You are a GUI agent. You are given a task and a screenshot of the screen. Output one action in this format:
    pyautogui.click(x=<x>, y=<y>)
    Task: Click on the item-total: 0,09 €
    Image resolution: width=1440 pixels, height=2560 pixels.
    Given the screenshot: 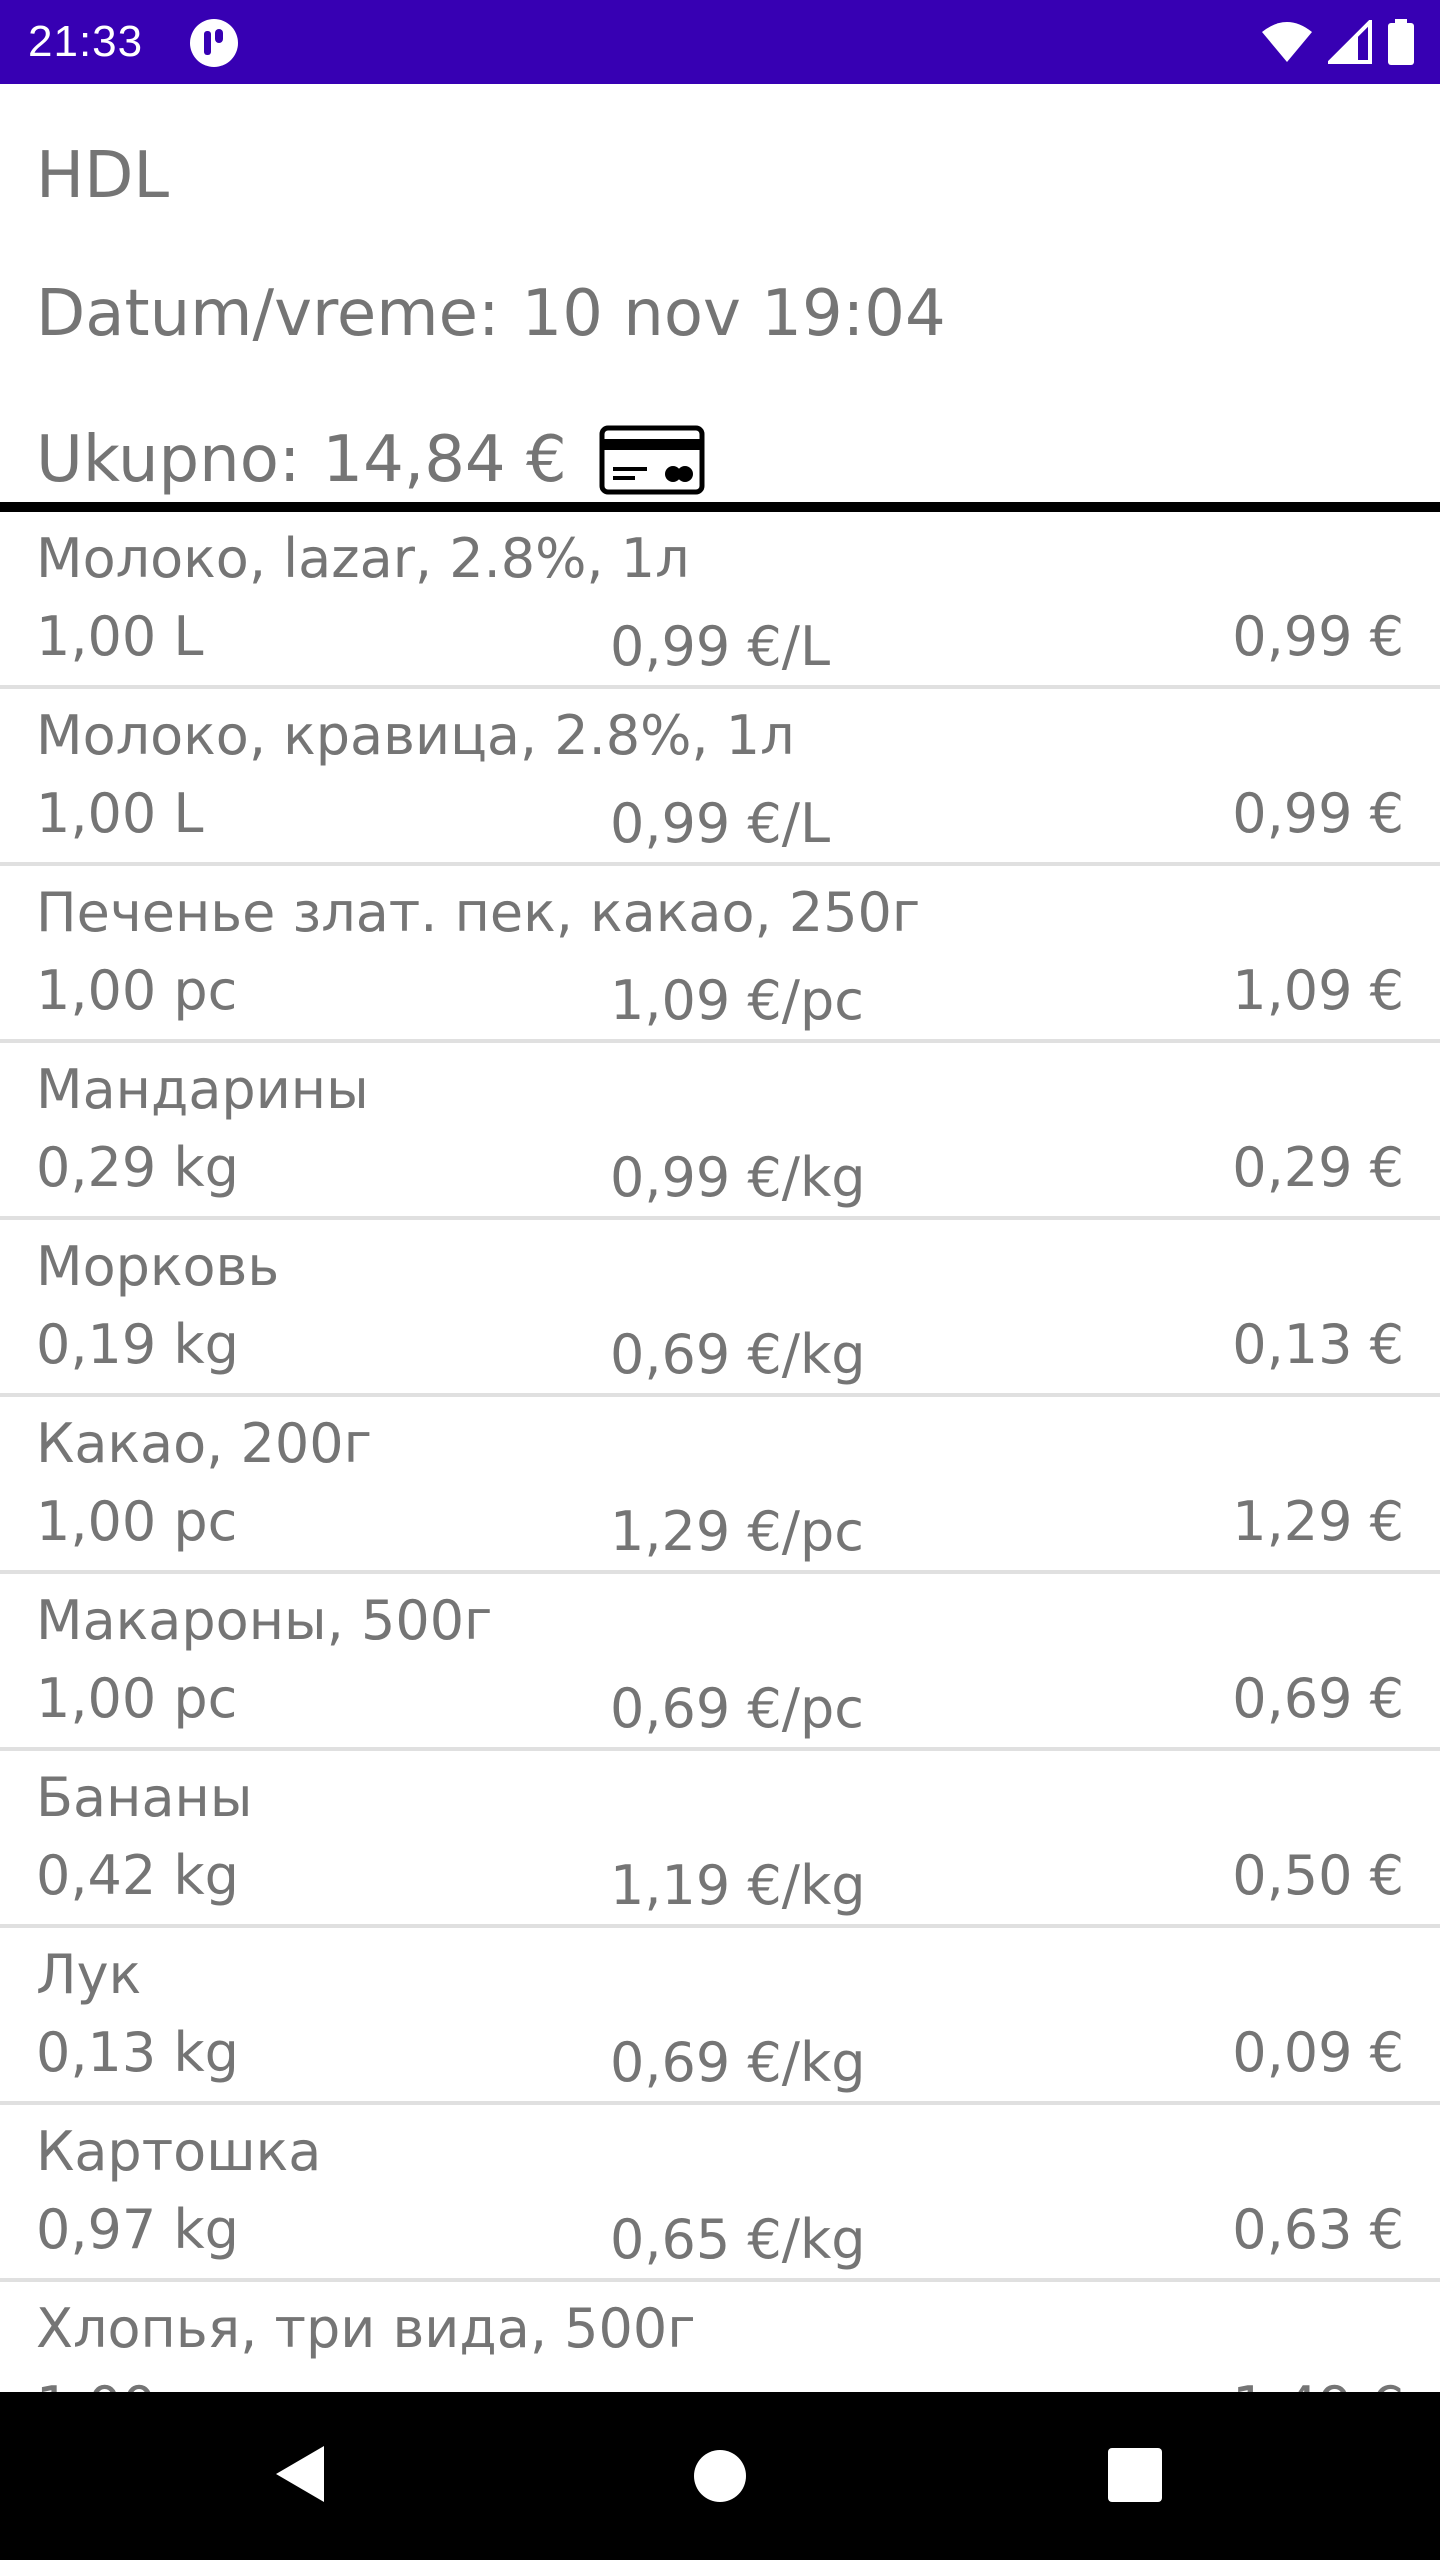 What is the action you would take?
    pyautogui.click(x=1318, y=2052)
    